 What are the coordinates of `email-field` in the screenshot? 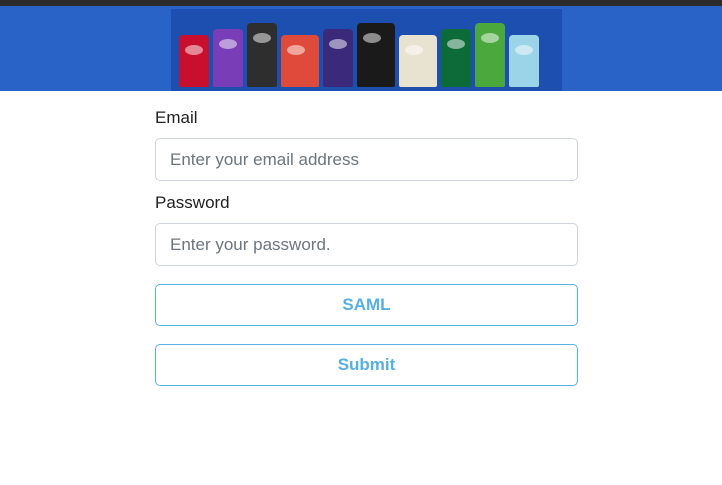 It's located at (366, 159).